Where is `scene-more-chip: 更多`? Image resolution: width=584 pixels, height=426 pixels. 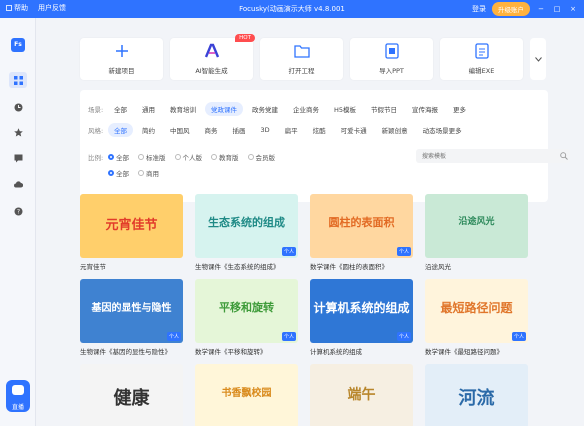 scene-more-chip: 更多 is located at coordinates (459, 109).